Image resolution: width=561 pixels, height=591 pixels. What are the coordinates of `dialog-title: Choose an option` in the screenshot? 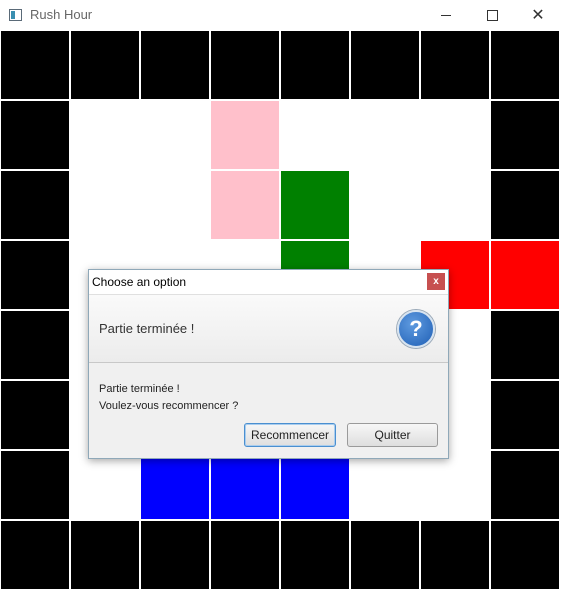 It's located at (139, 282).